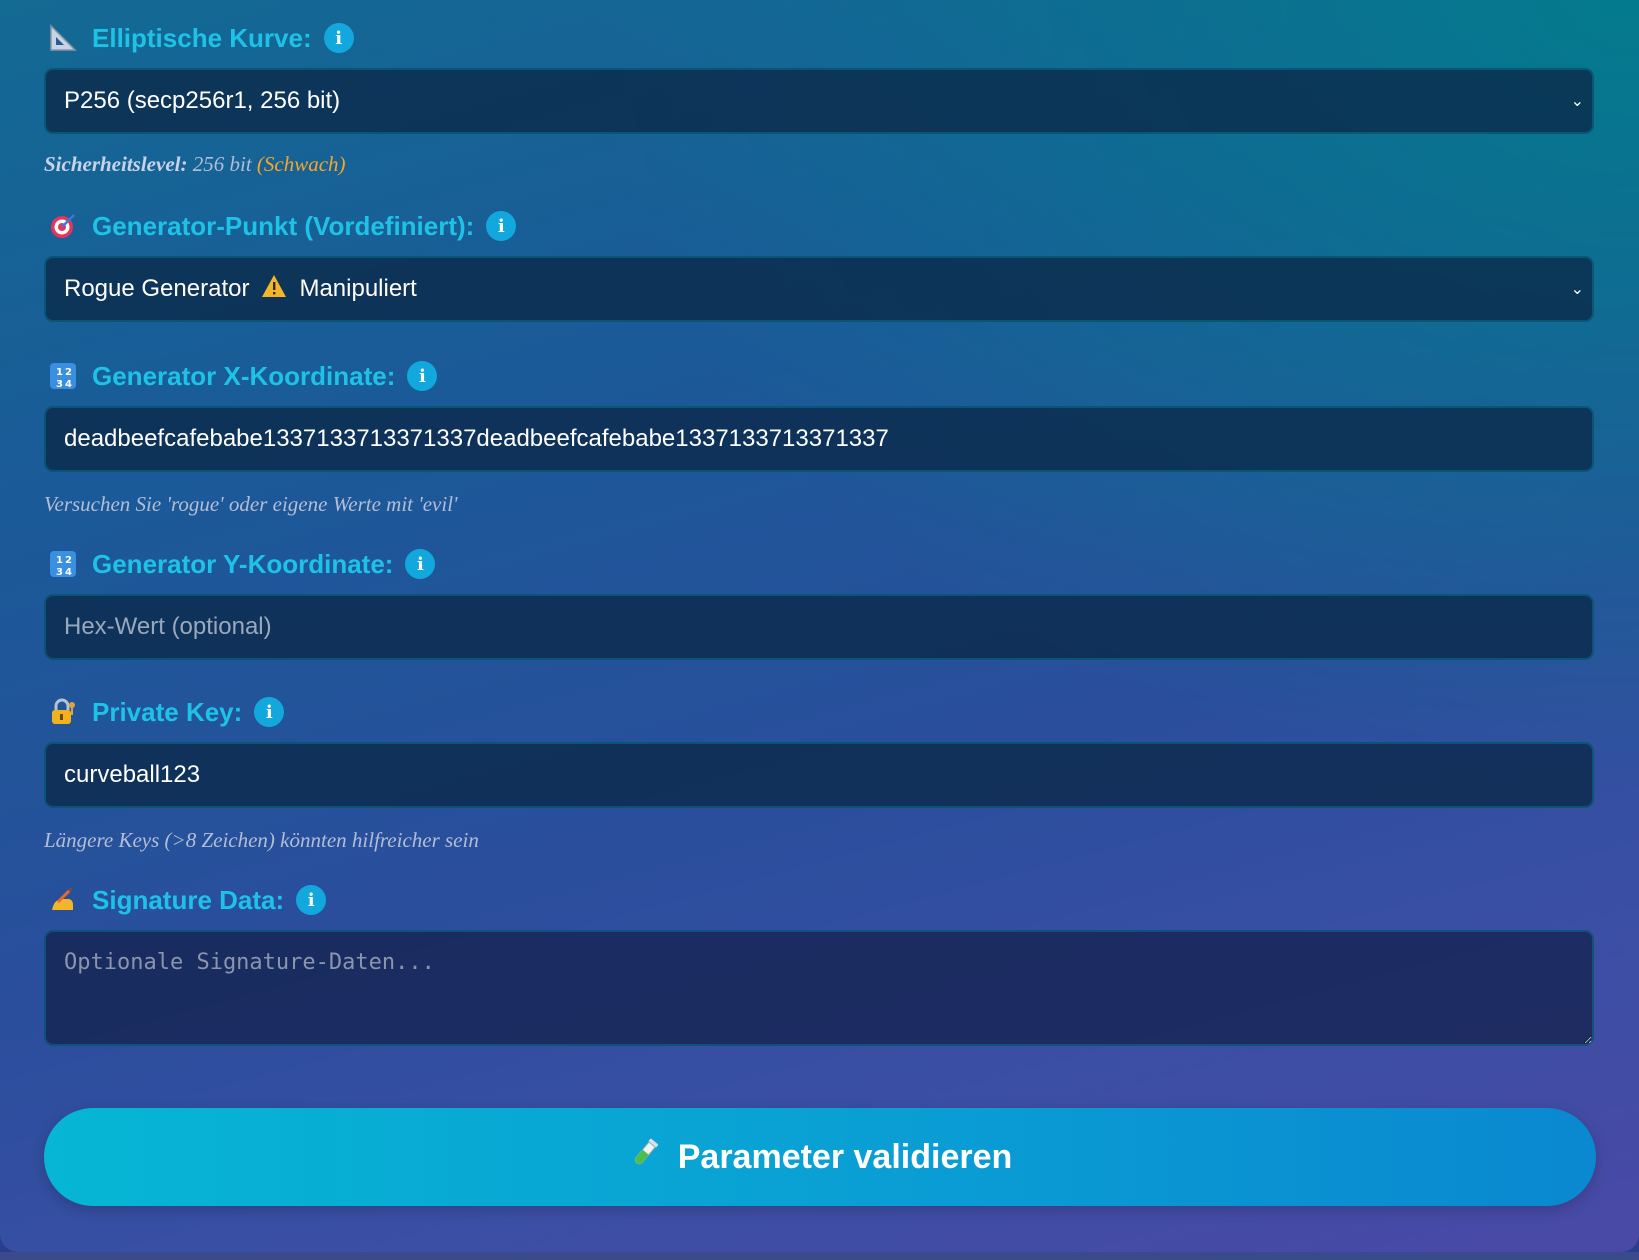 The width and height of the screenshot is (1639, 1260). I want to click on private-key-label: Private Key: i, so click(164, 712).